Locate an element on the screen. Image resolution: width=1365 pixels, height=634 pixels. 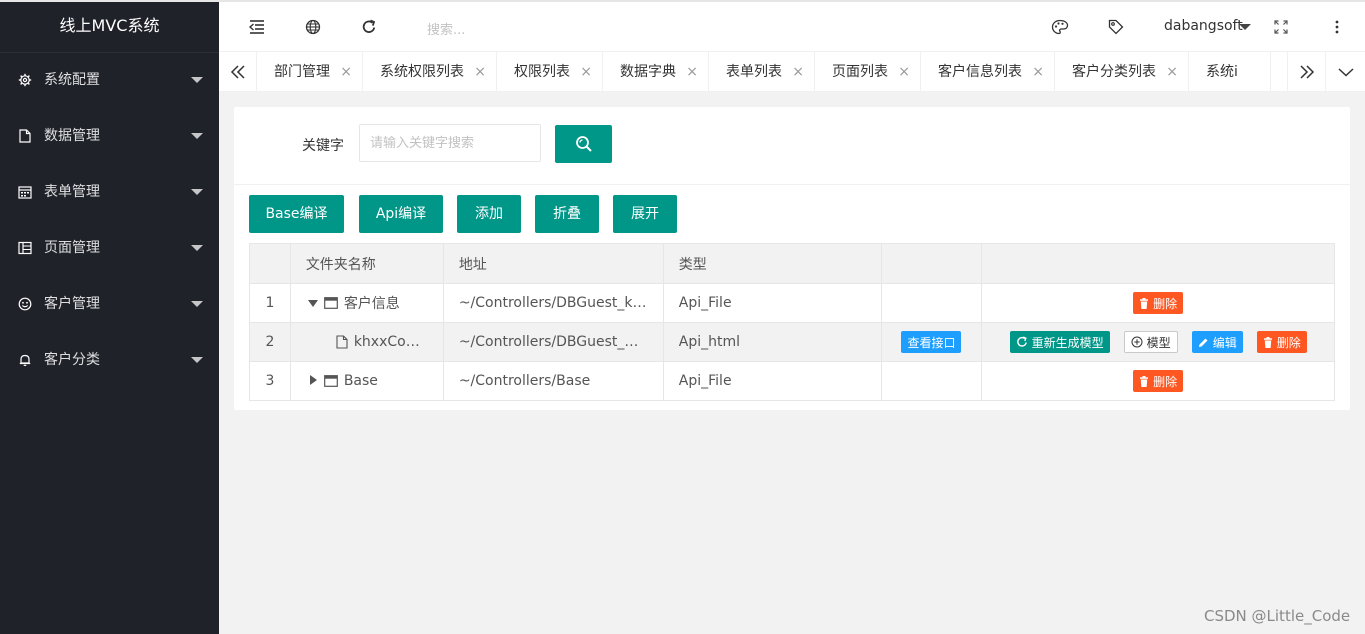
username: dabangsoft is located at coordinates (1203, 26).